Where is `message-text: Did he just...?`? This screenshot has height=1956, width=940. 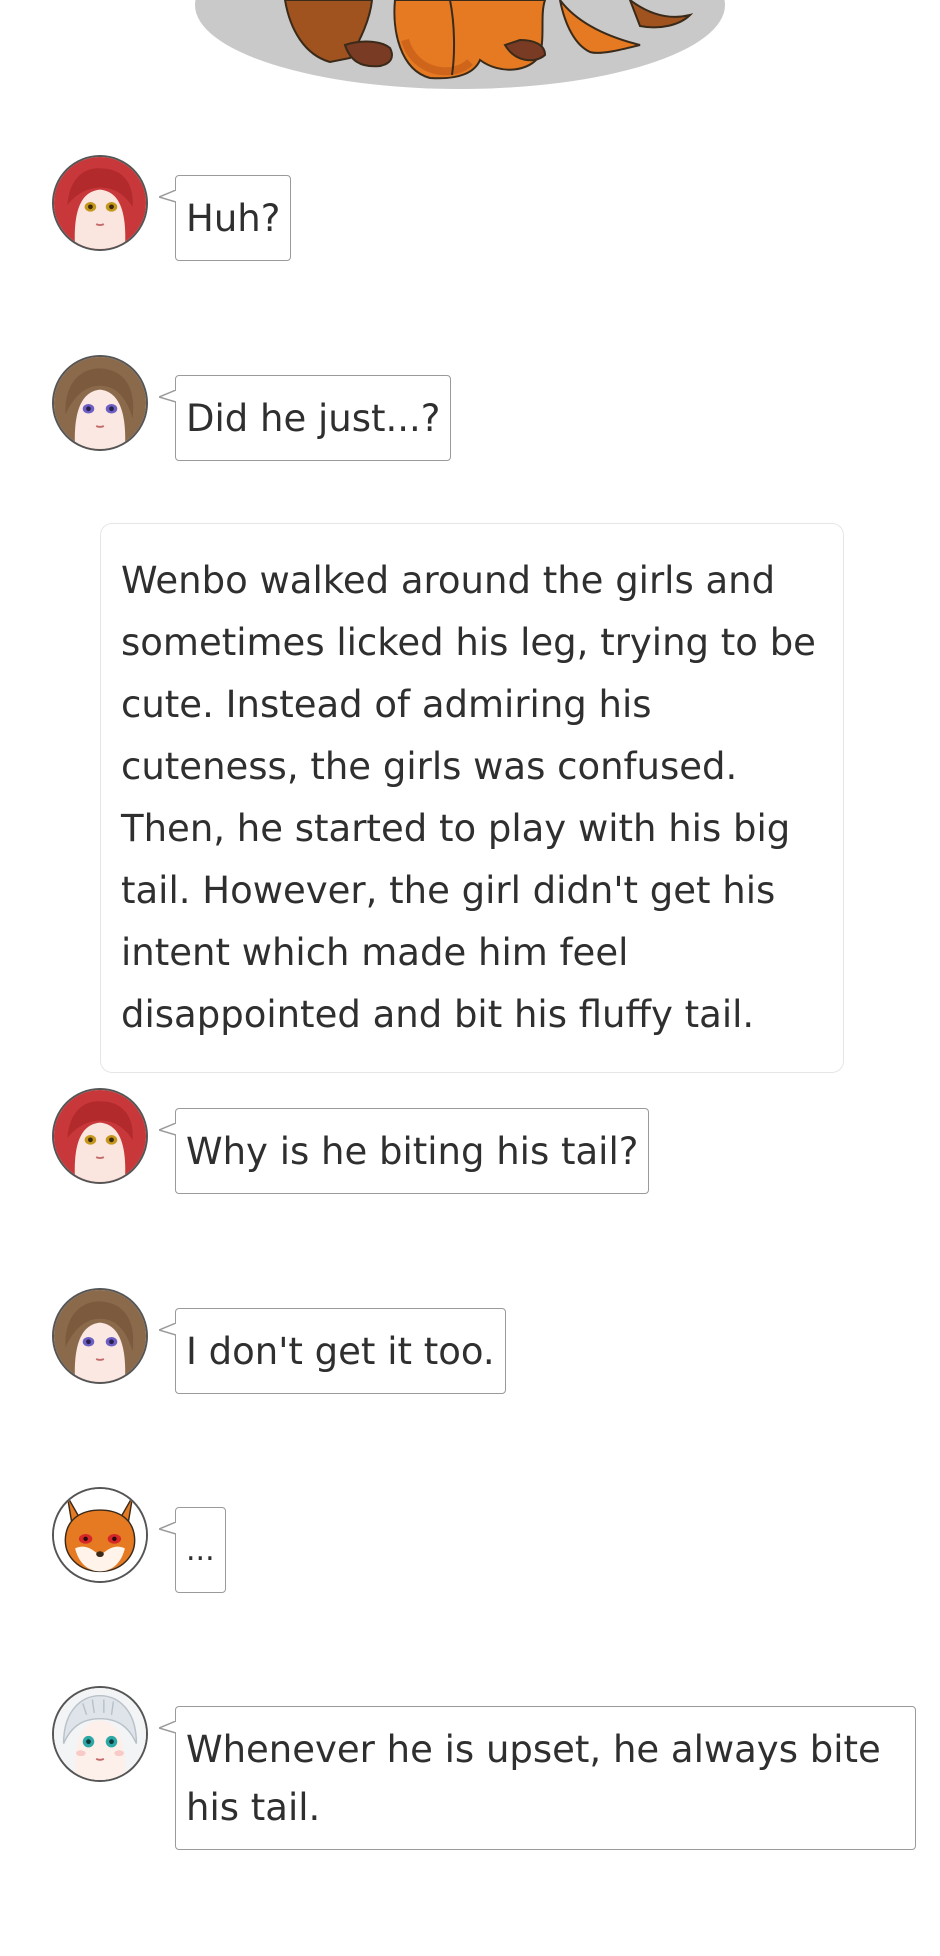
message-text: Did he just...? is located at coordinates (313, 418).